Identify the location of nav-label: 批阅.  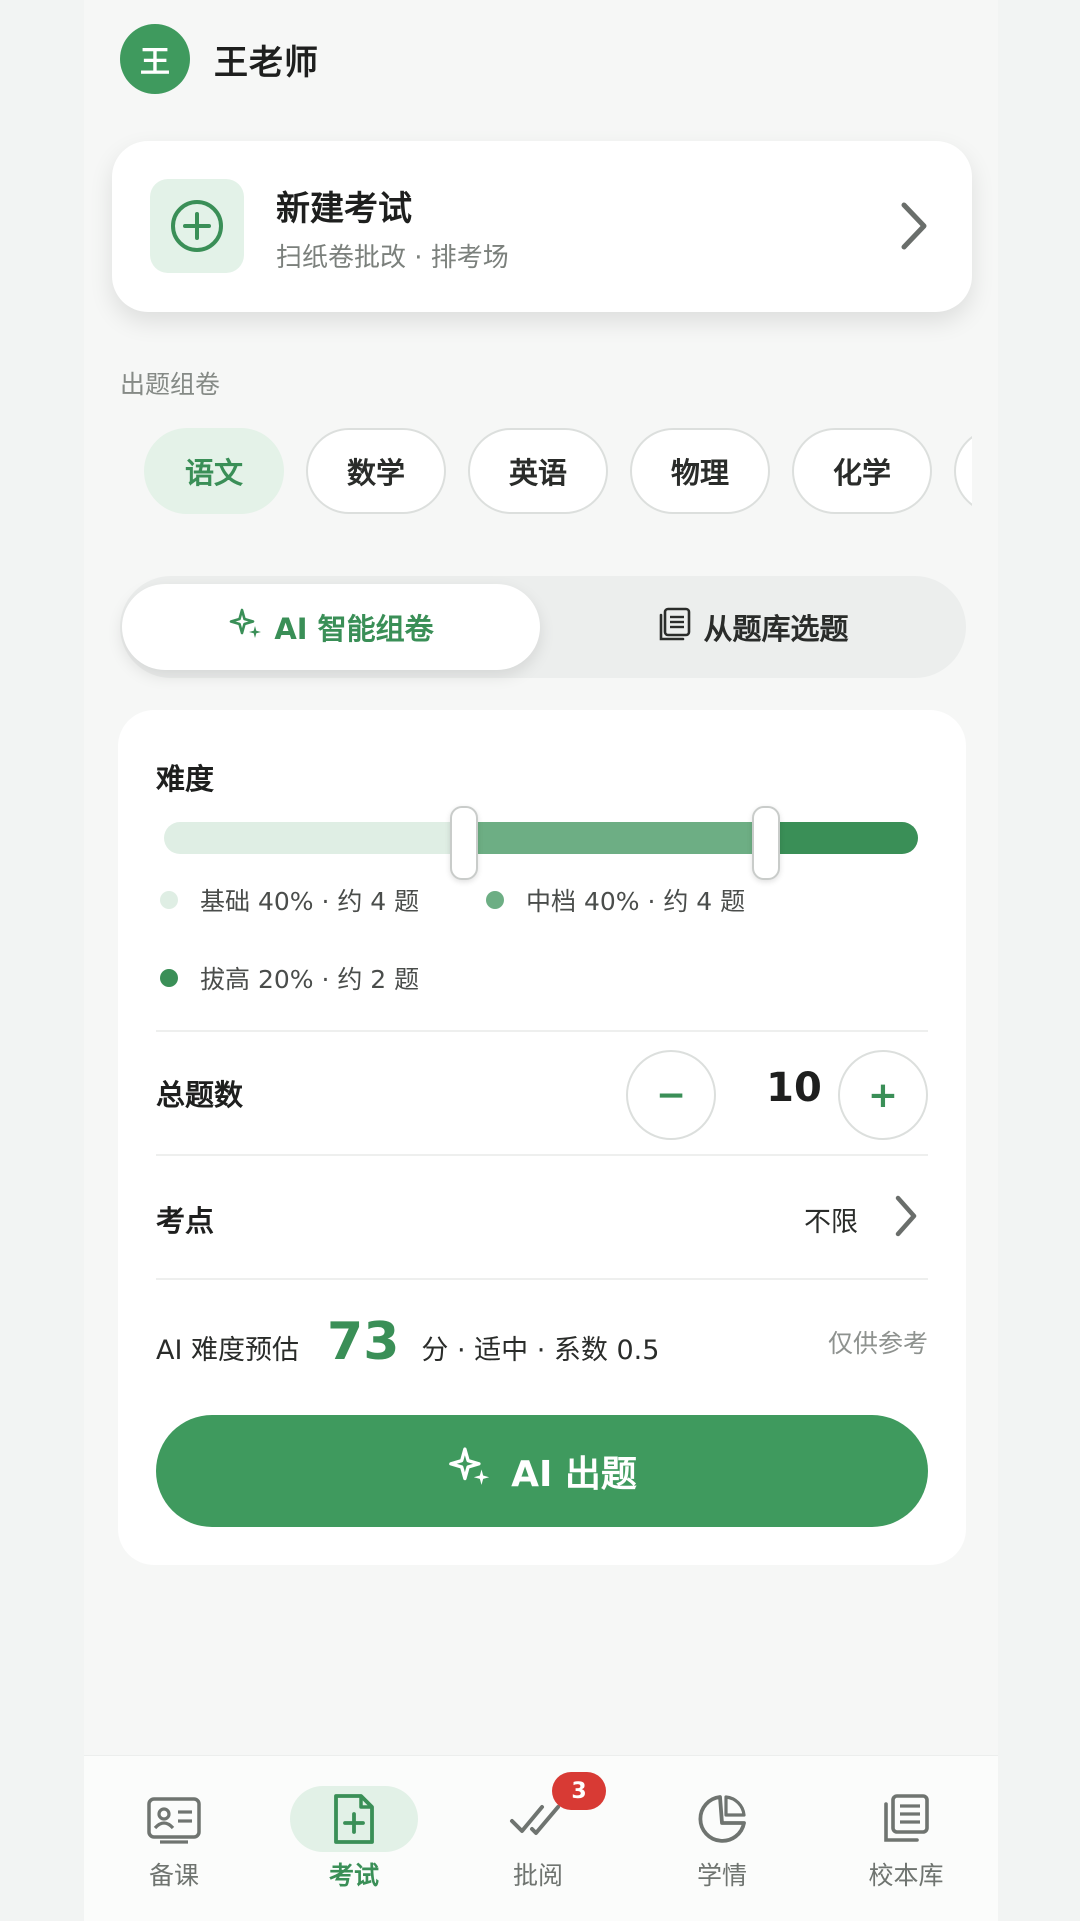
(537, 1875).